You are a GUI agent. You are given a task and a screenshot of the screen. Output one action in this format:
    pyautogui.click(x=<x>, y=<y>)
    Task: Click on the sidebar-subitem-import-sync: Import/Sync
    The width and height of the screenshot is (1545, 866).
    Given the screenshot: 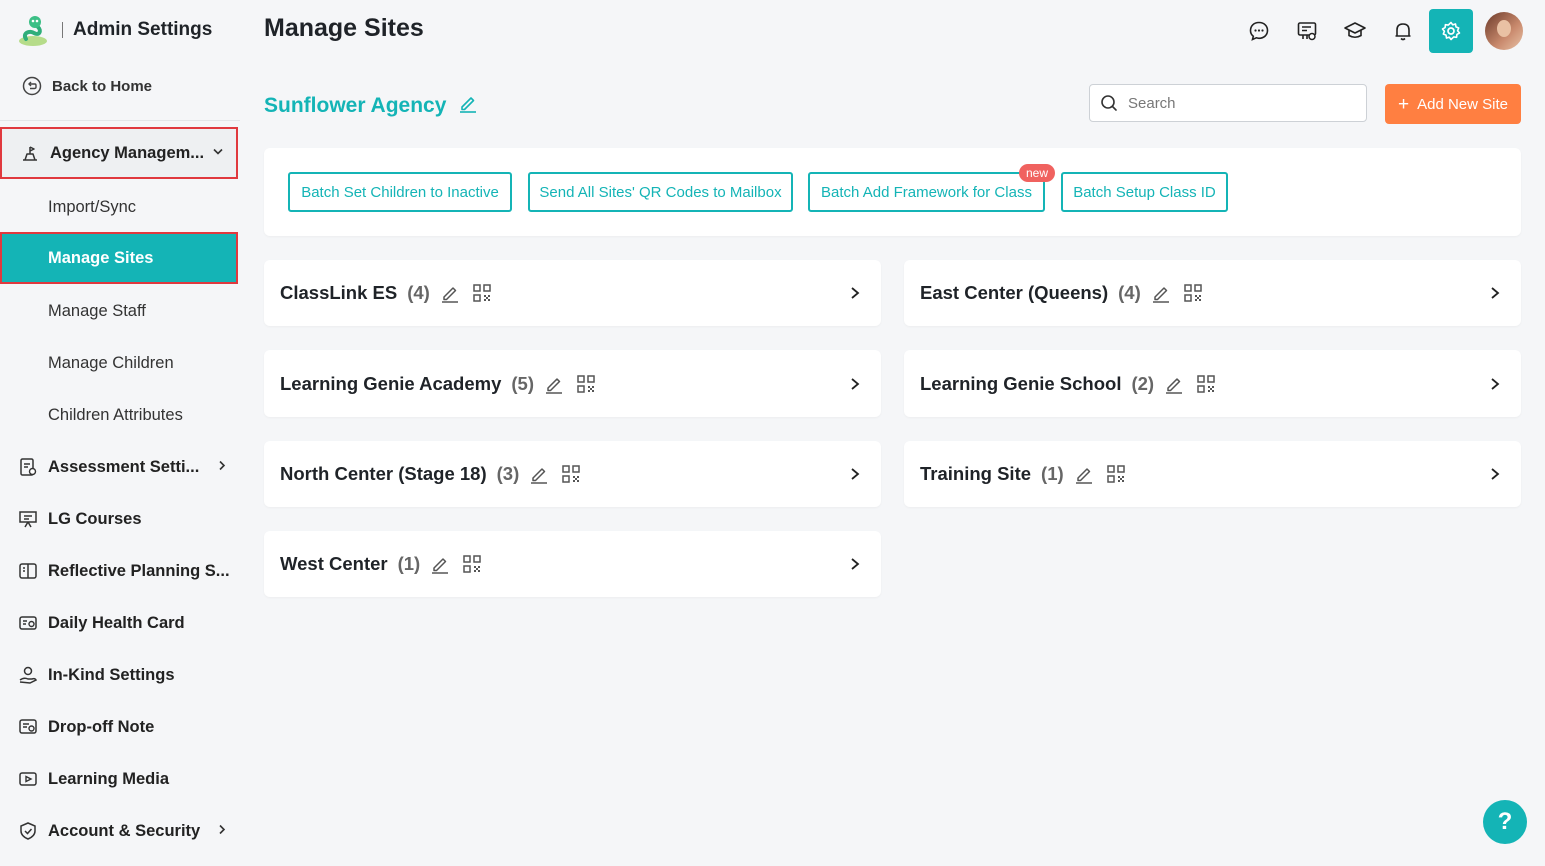 What is the action you would take?
    pyautogui.click(x=120, y=207)
    